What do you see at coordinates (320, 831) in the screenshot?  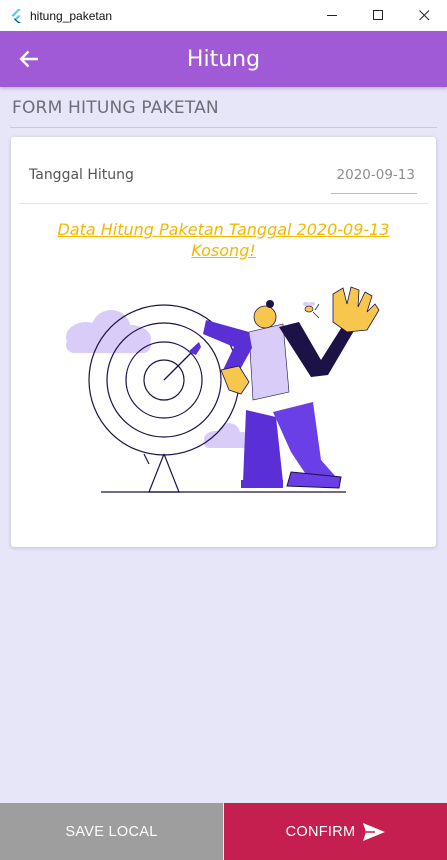 I see `confirm-label: CONFIRM` at bounding box center [320, 831].